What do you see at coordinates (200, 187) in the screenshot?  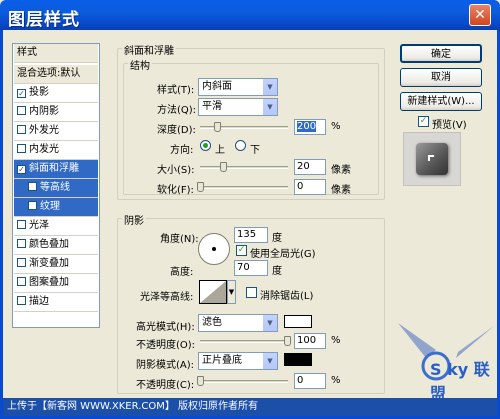 I see `soften-slider-thumb` at bounding box center [200, 187].